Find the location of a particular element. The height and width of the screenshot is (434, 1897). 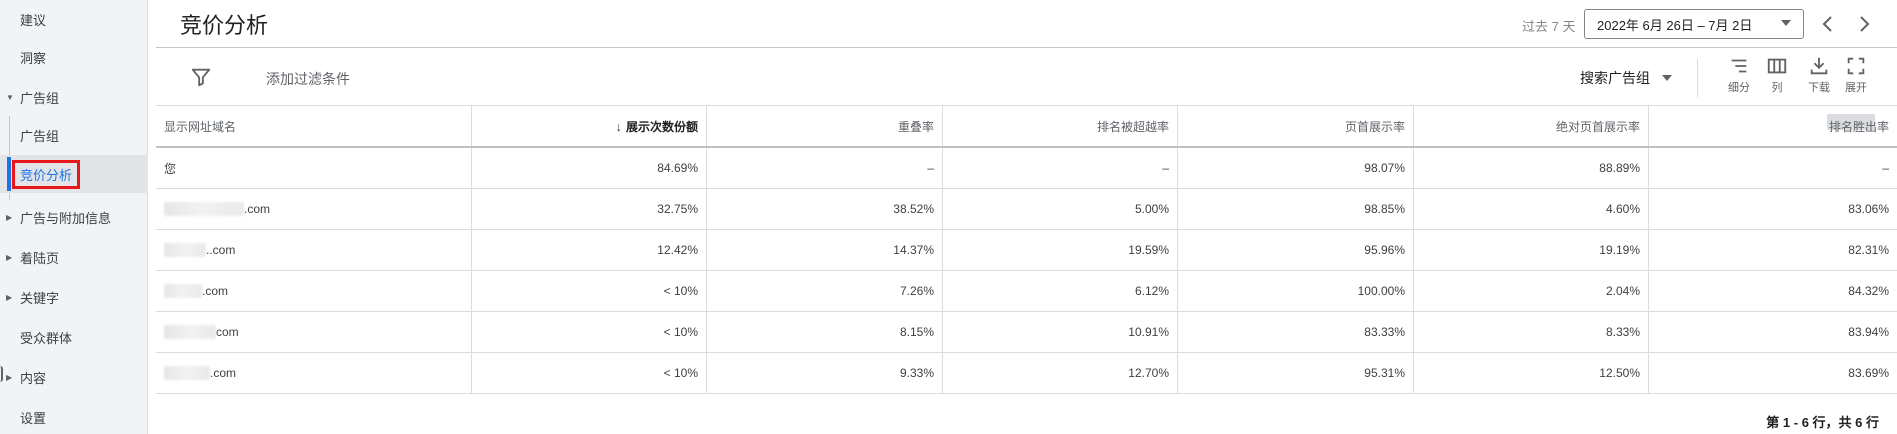

sidebar-item-audiences: 受众群体 is located at coordinates (74, 337).